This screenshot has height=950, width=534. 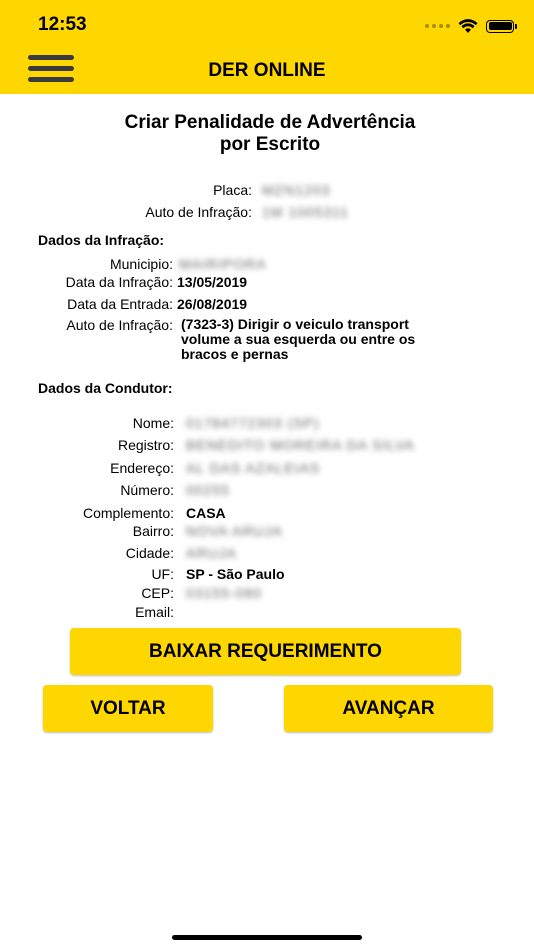 What do you see at coordinates (119, 325) in the screenshot?
I see `auto-infracao-label: Auto de Infração:` at bounding box center [119, 325].